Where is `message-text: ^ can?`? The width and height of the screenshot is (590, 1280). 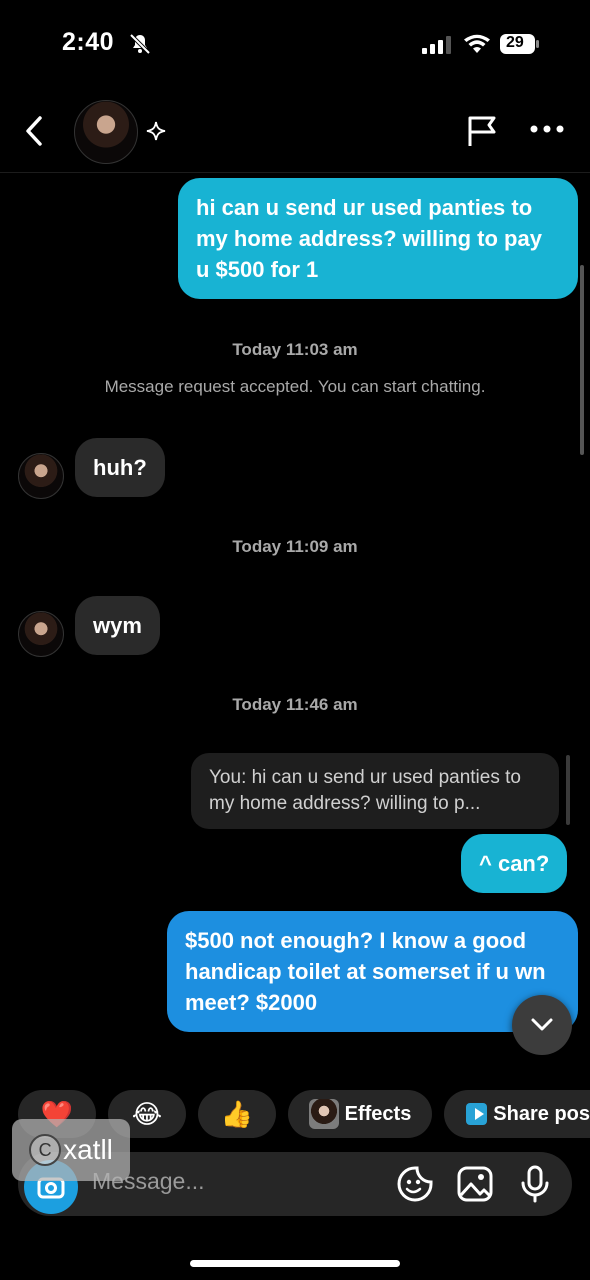 message-text: ^ can? is located at coordinates (514, 863).